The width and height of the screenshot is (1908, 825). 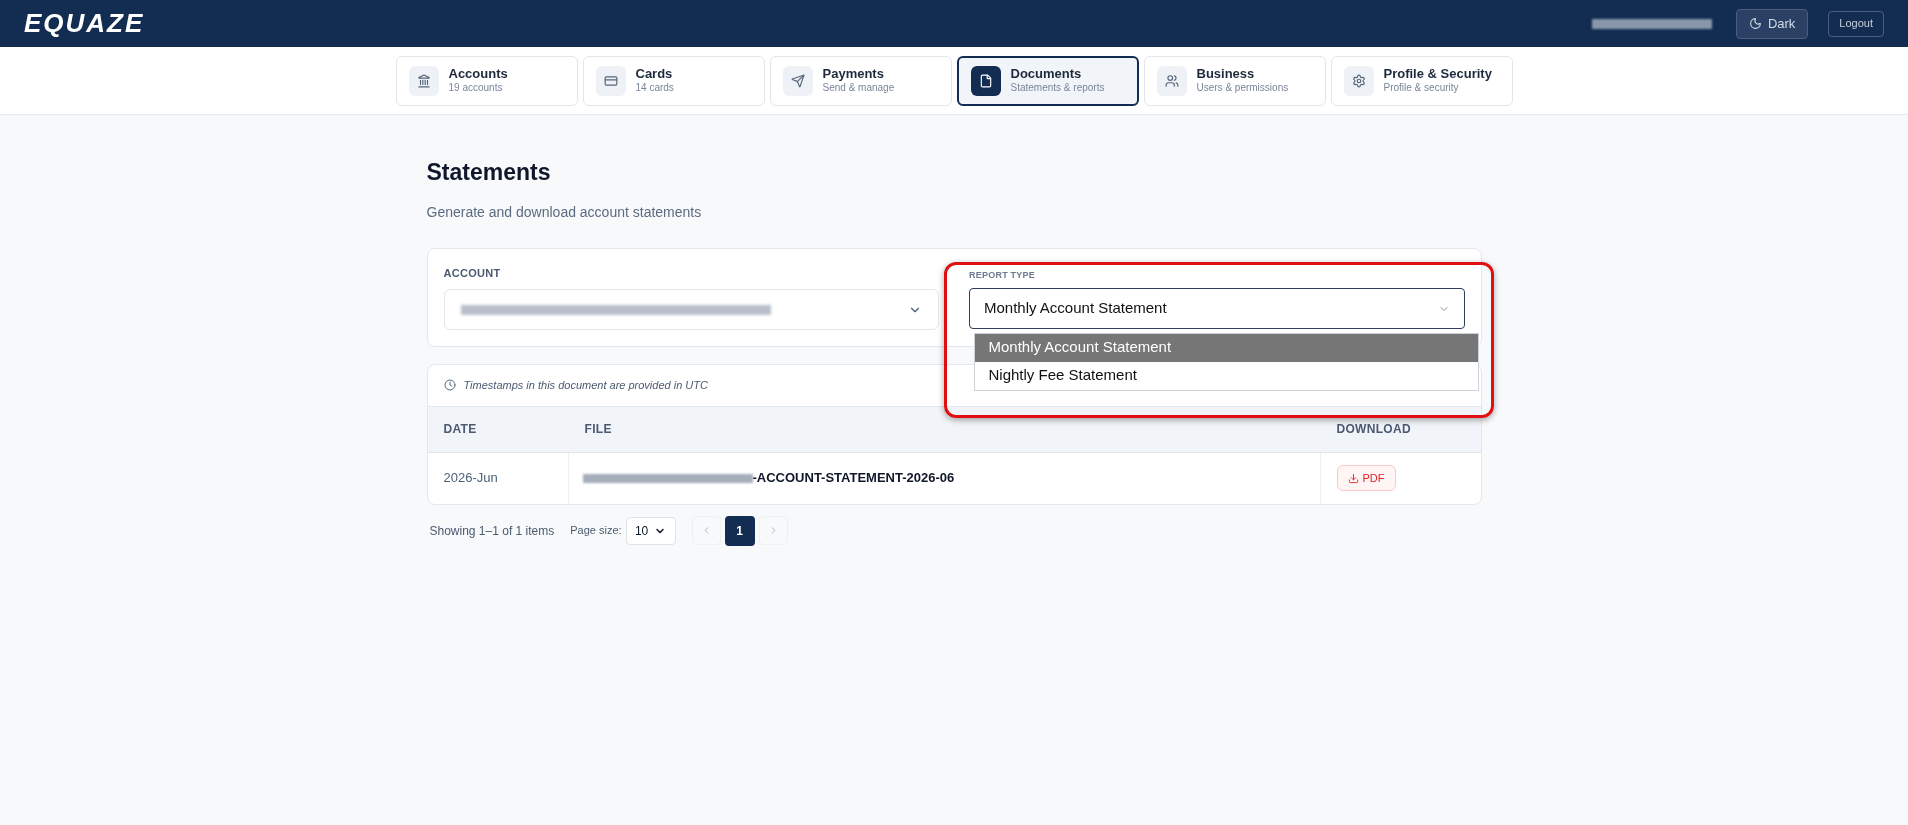 What do you see at coordinates (1047, 80) in the screenshot?
I see `nav-tab: Documents Statements & reports` at bounding box center [1047, 80].